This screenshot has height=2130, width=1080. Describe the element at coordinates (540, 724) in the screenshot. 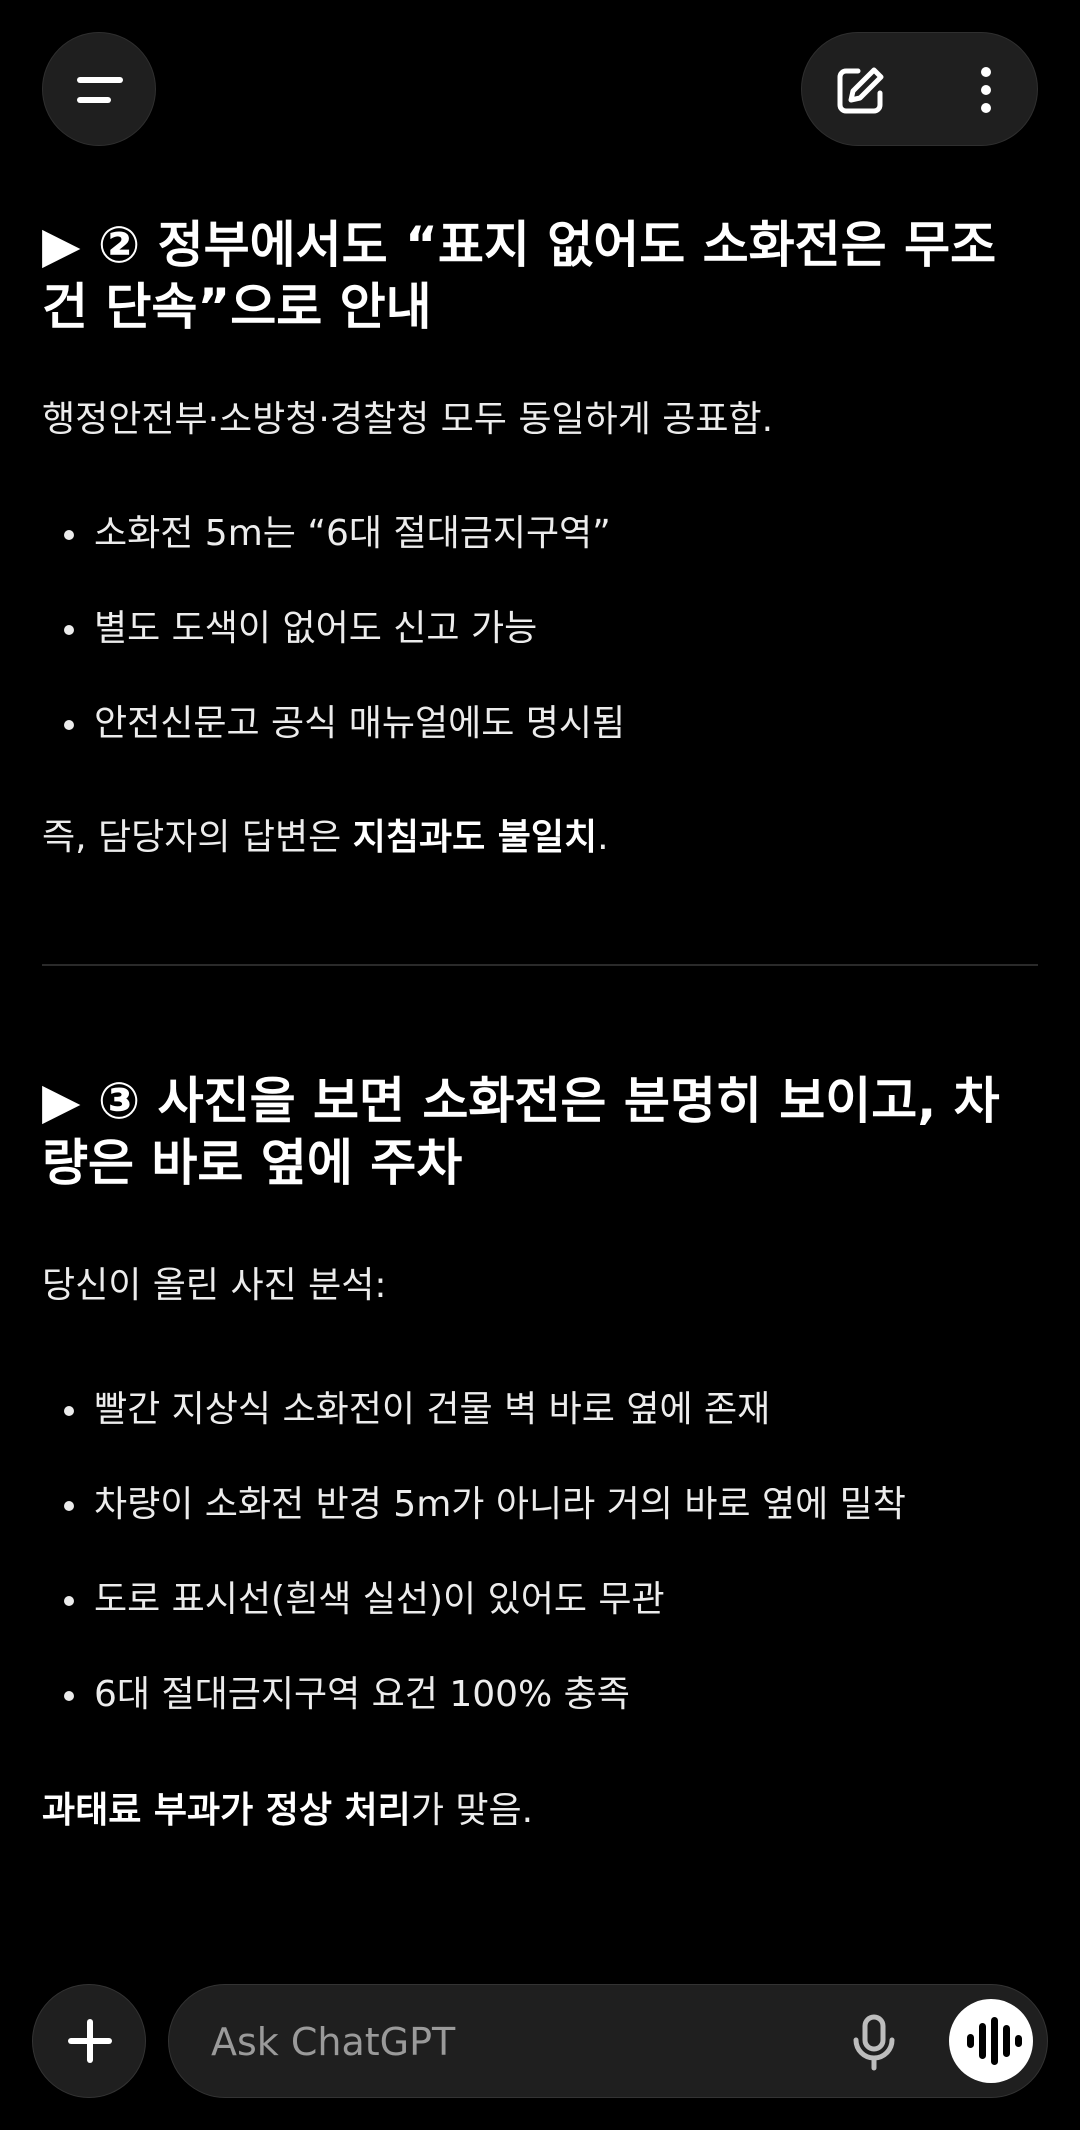

I see `list-item: 안전신문고 공식 매뉴얼에도 명시됨` at that location.